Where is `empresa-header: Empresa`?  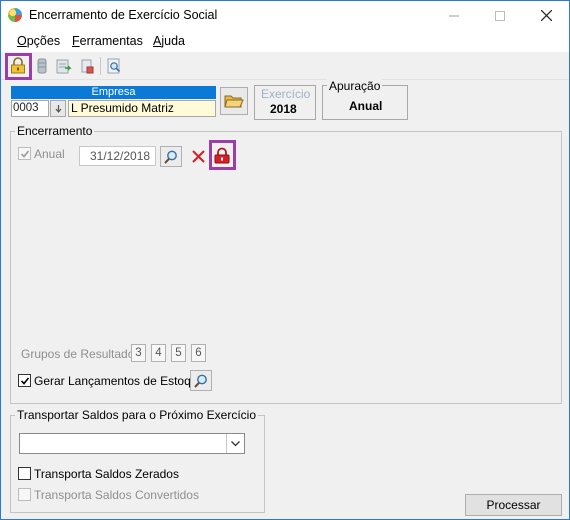 empresa-header: Empresa is located at coordinates (113, 92).